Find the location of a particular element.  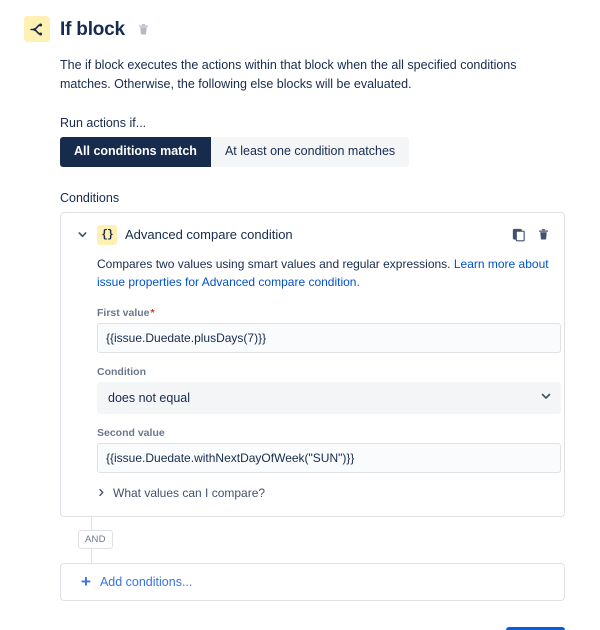

condition-card-actions is located at coordinates (531, 235).